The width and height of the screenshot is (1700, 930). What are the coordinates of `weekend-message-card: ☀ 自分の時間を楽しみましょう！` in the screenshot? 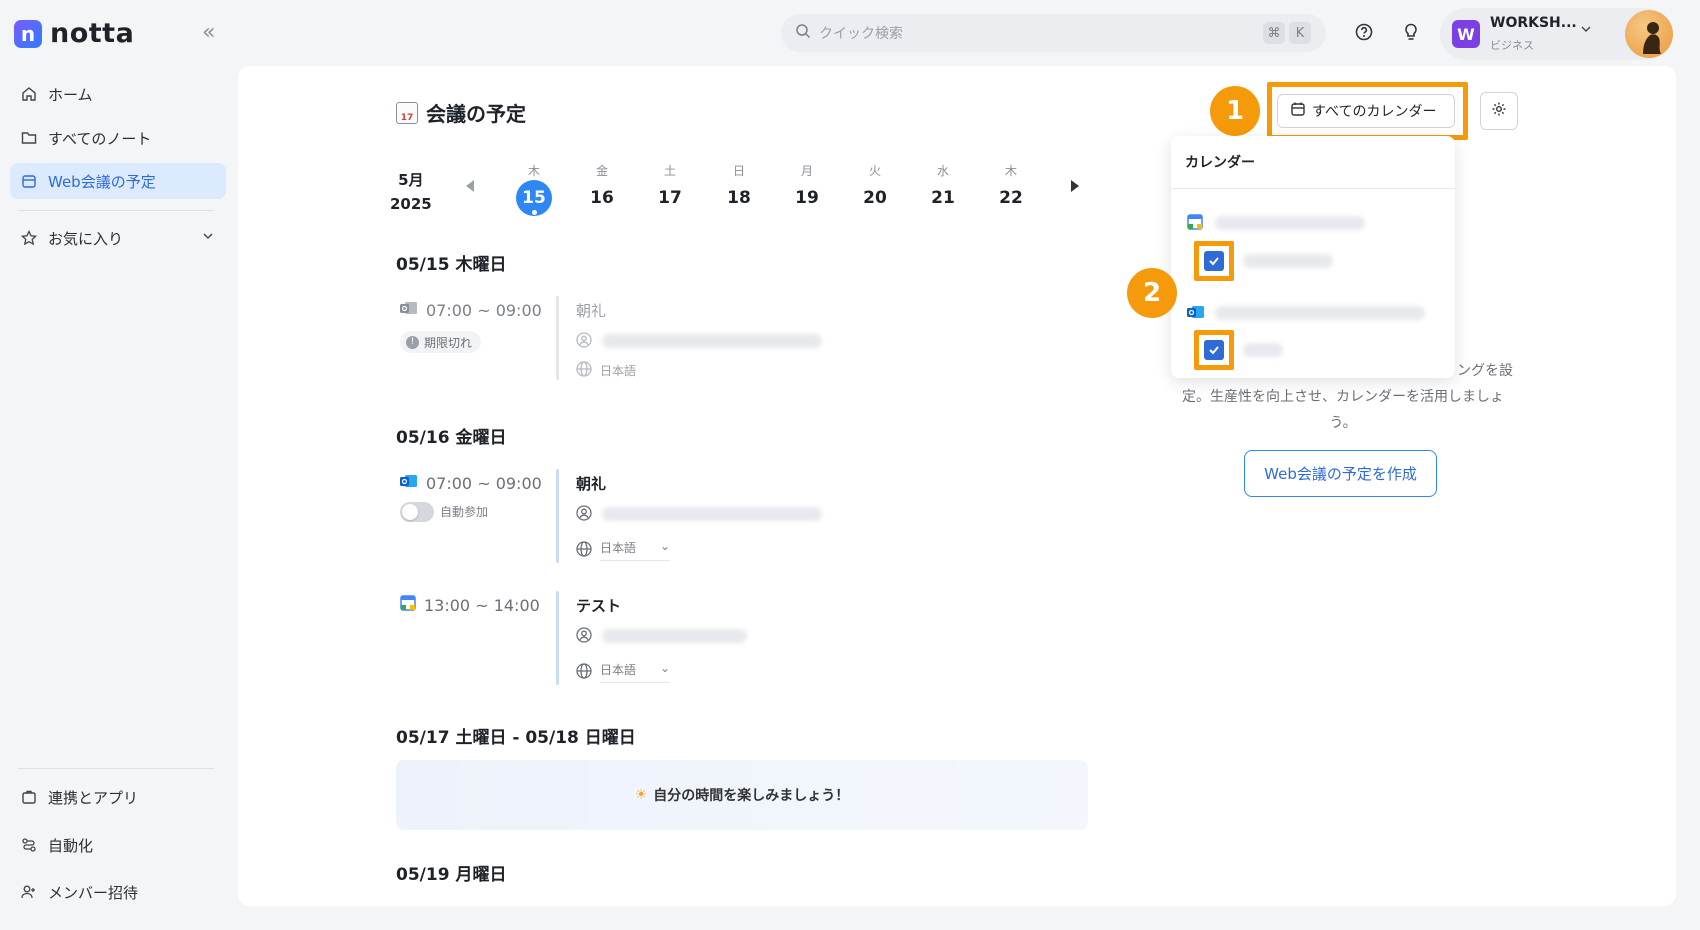 It's located at (742, 795).